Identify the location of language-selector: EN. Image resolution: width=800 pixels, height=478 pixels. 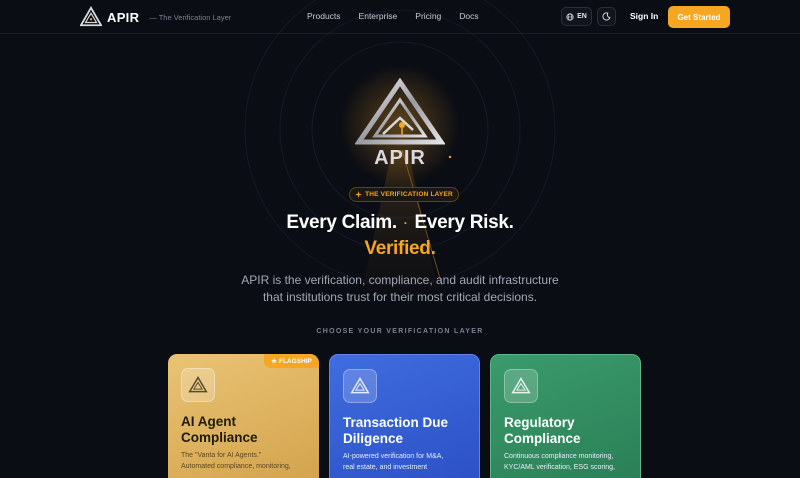
(576, 16).